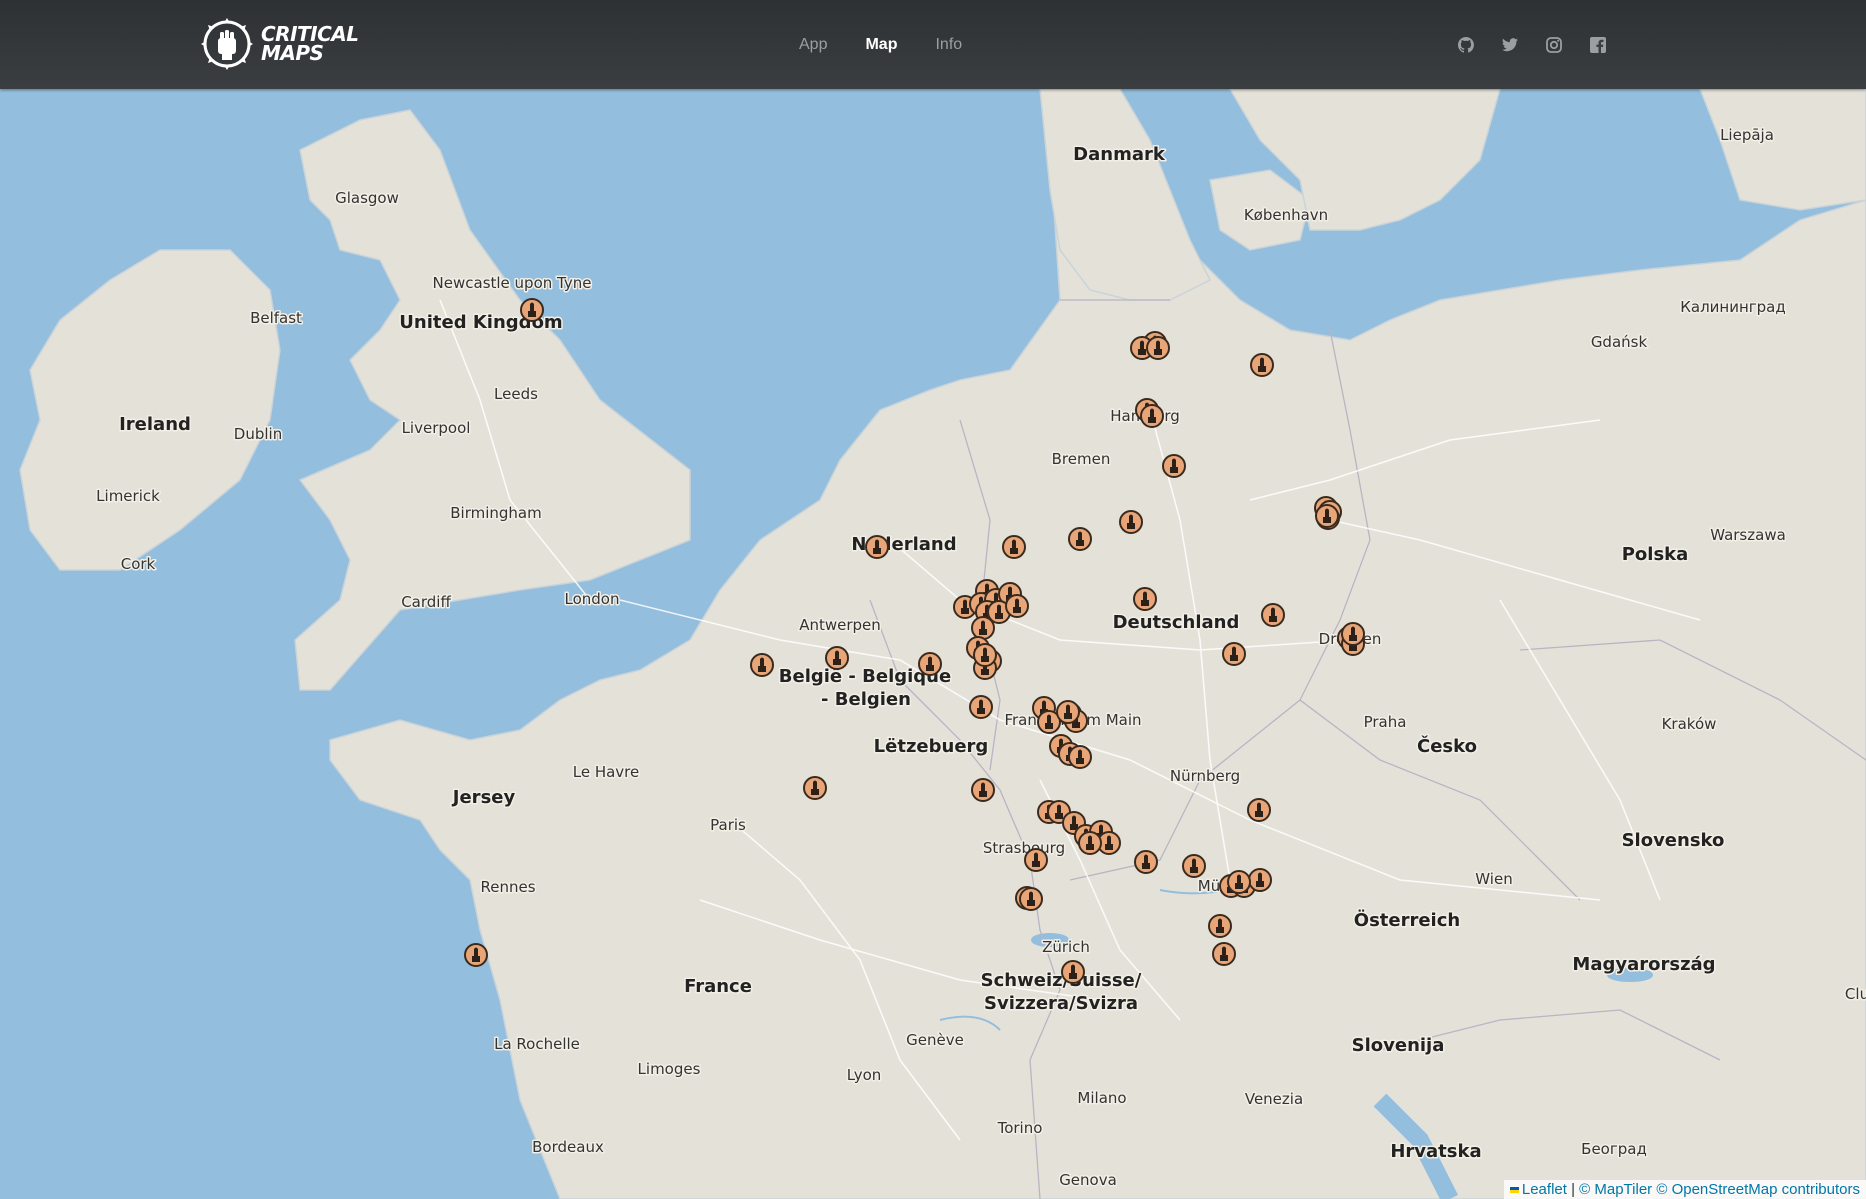 This screenshot has height=1199, width=1866. I want to click on city-label: Kraków, so click(1689, 724).